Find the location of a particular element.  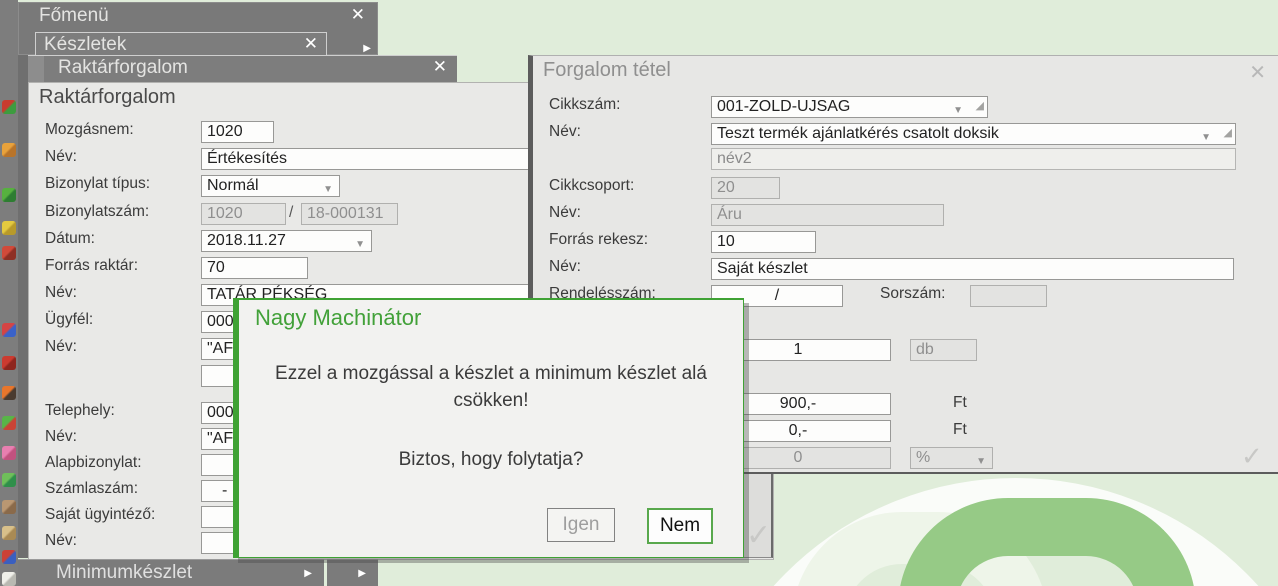

site-name-label: Név: is located at coordinates (61, 436).